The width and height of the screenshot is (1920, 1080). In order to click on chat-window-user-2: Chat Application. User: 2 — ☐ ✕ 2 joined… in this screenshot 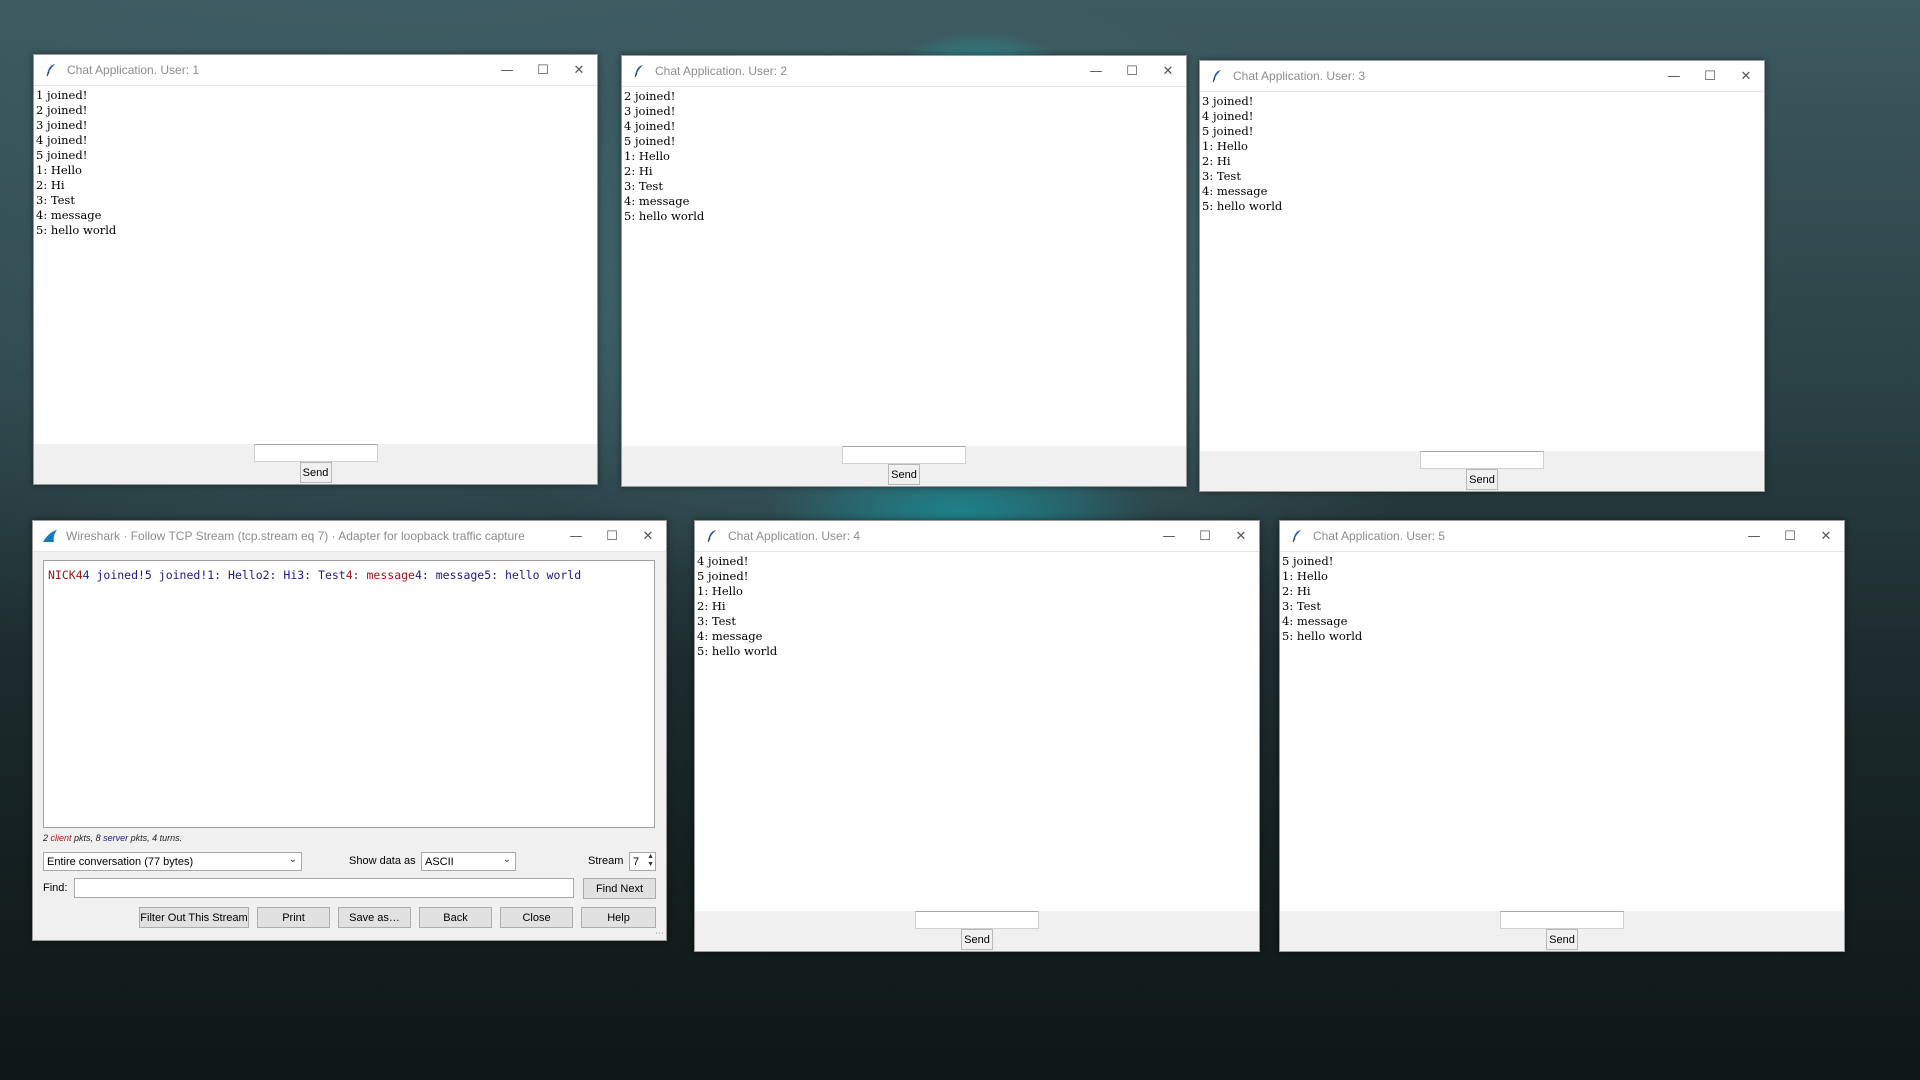, I will do `click(904, 271)`.